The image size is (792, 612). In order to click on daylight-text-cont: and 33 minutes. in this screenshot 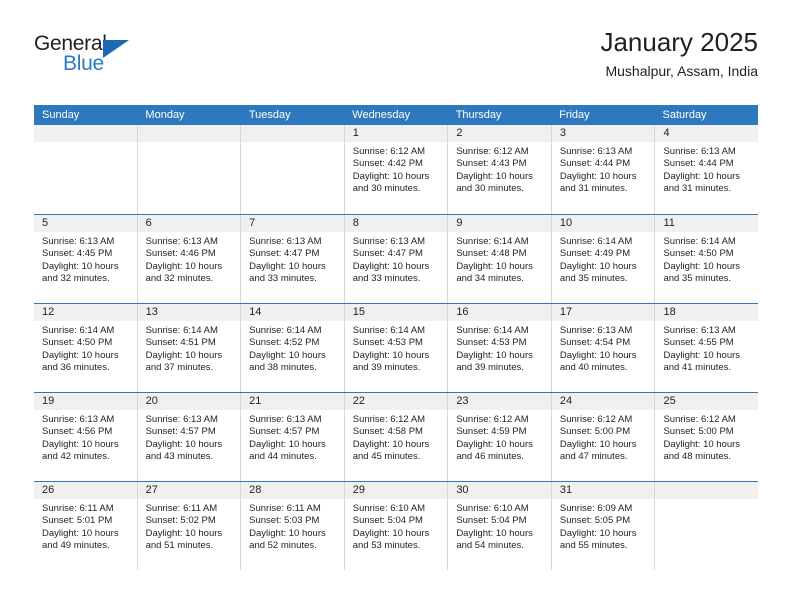, I will do `click(283, 279)`.